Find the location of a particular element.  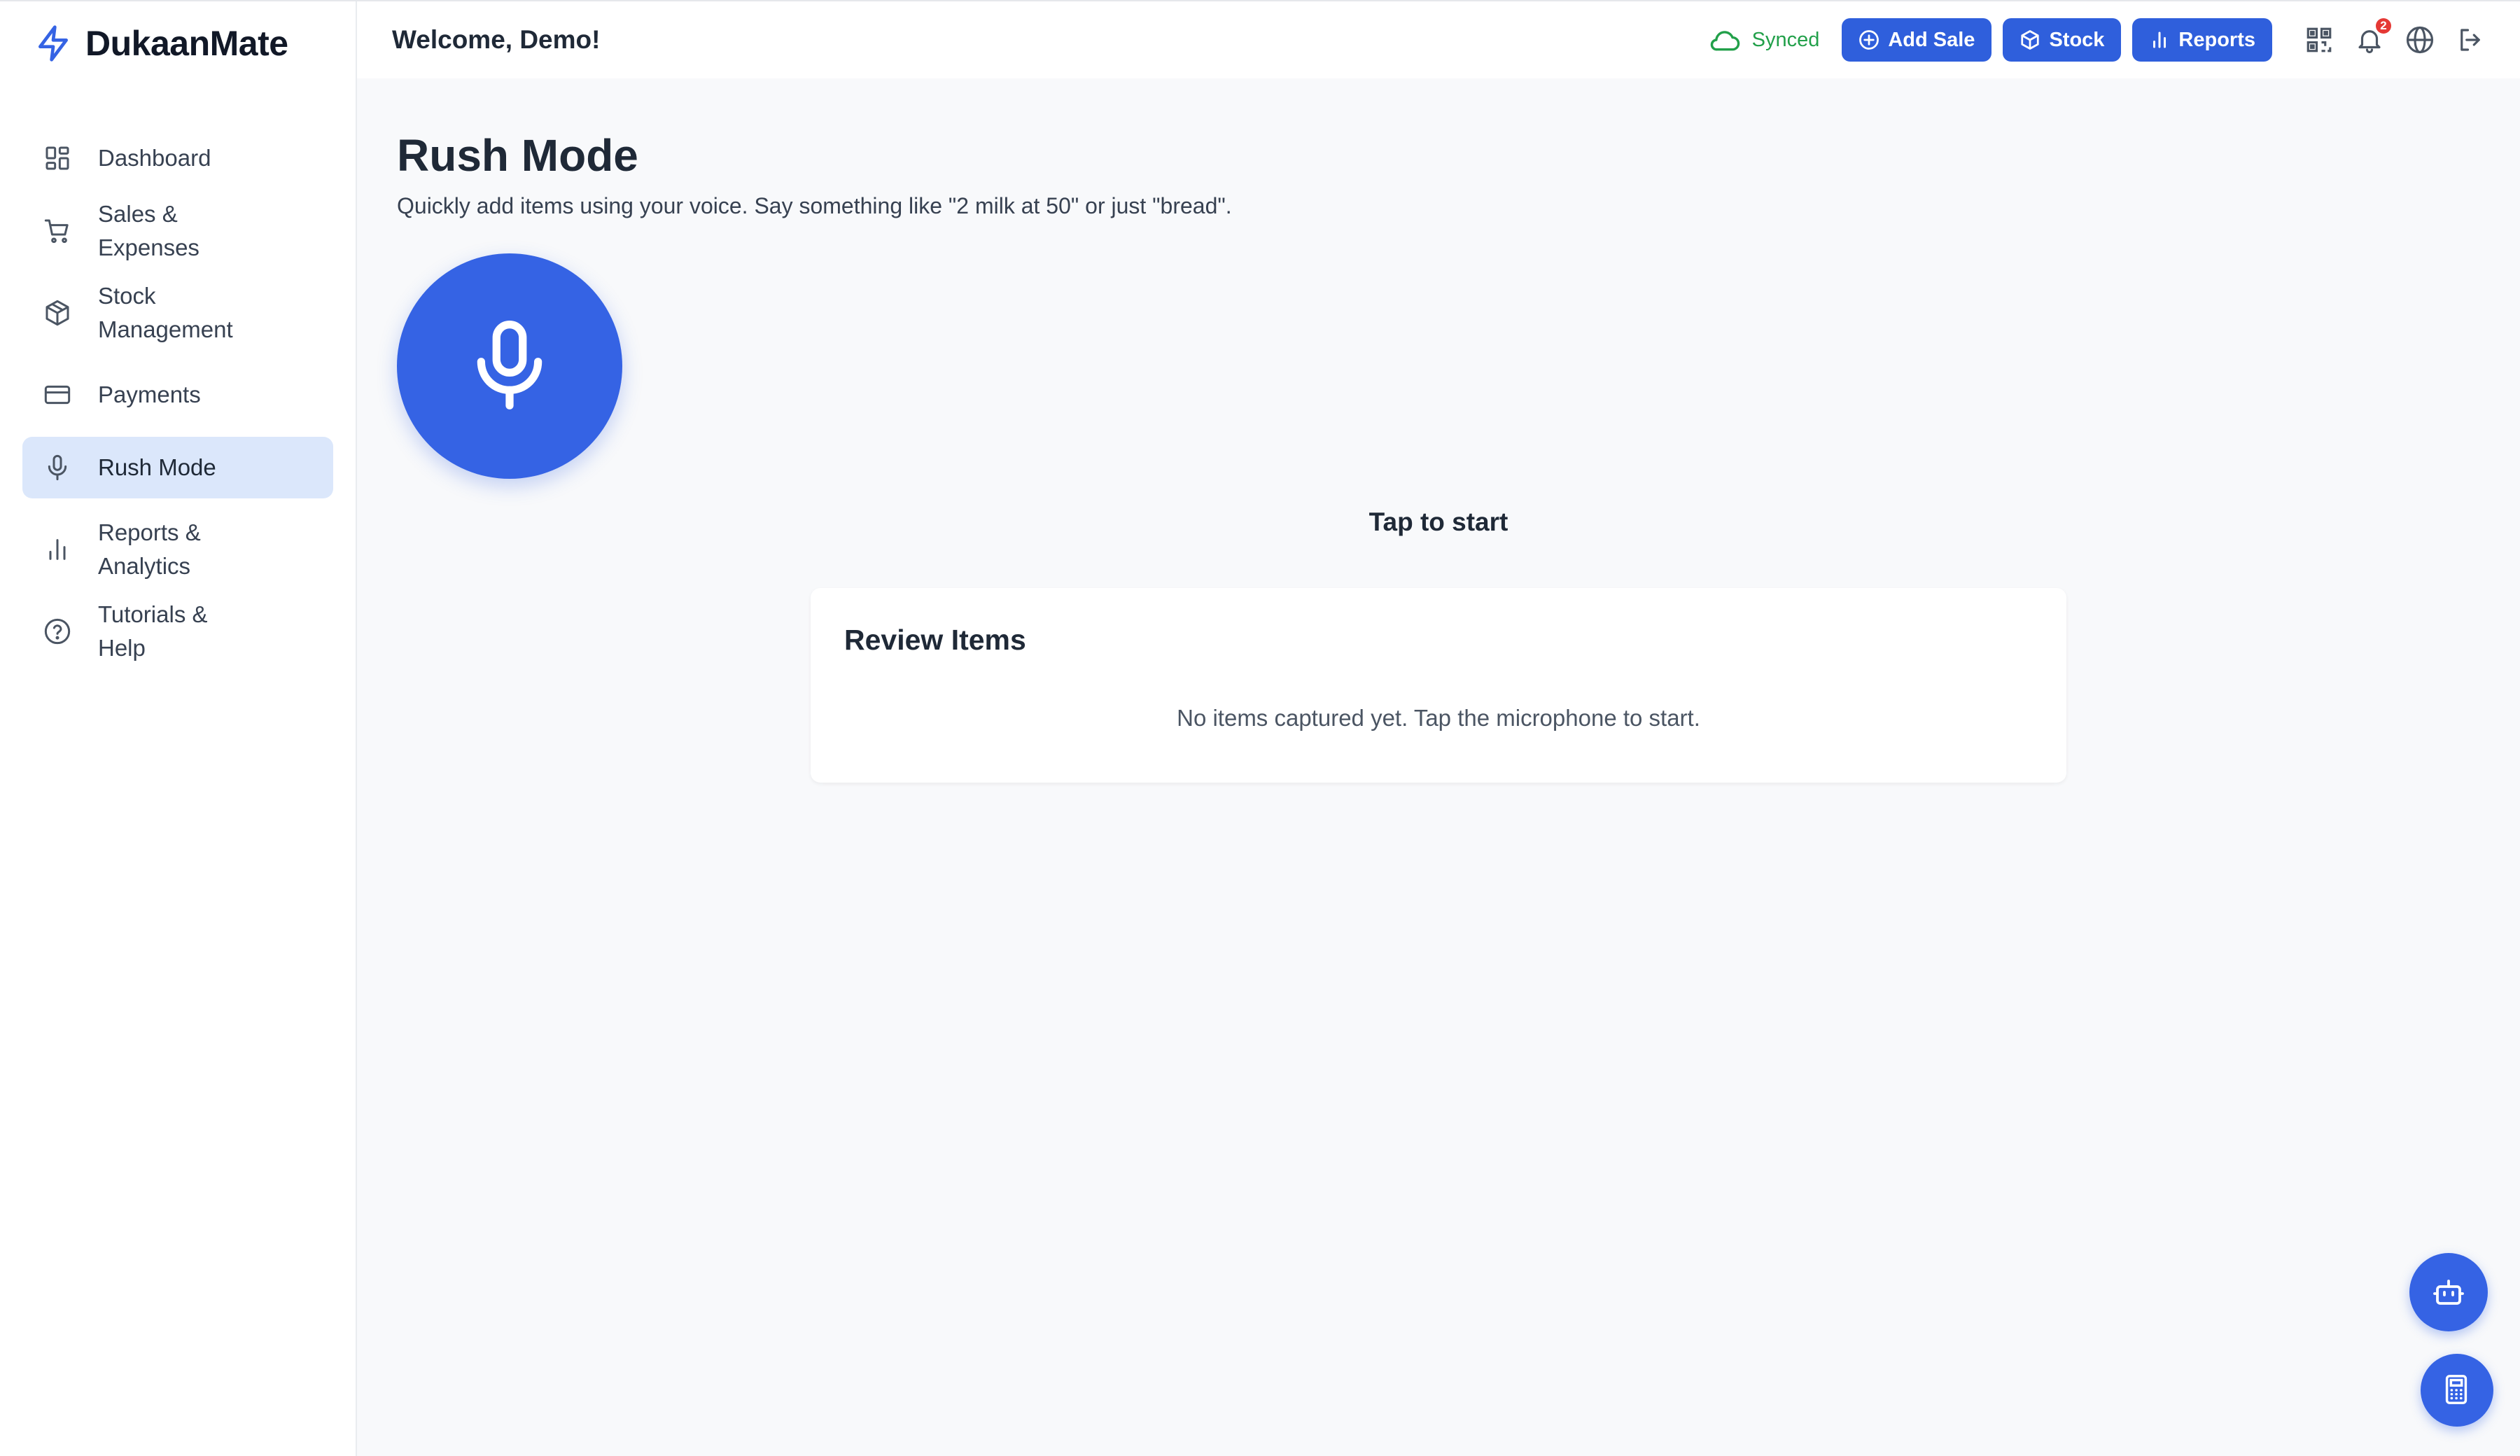

sidebar-item-dashboard: Dashboard is located at coordinates (177, 158).